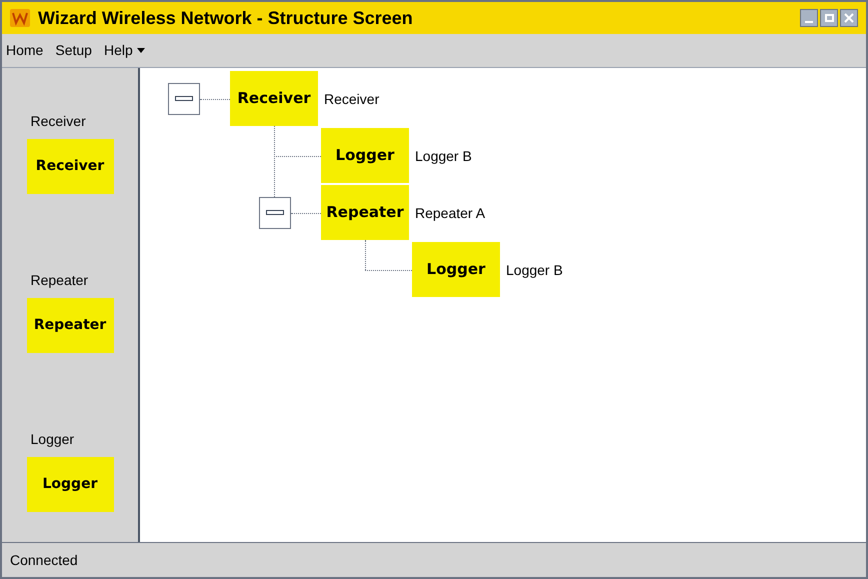 The width and height of the screenshot is (868, 579). I want to click on device-node: Receiver, so click(274, 98).